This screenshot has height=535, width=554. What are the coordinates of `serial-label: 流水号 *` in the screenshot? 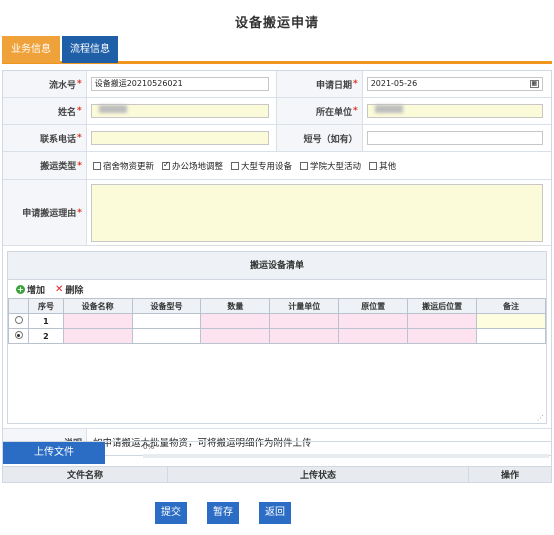 It's located at (45, 84).